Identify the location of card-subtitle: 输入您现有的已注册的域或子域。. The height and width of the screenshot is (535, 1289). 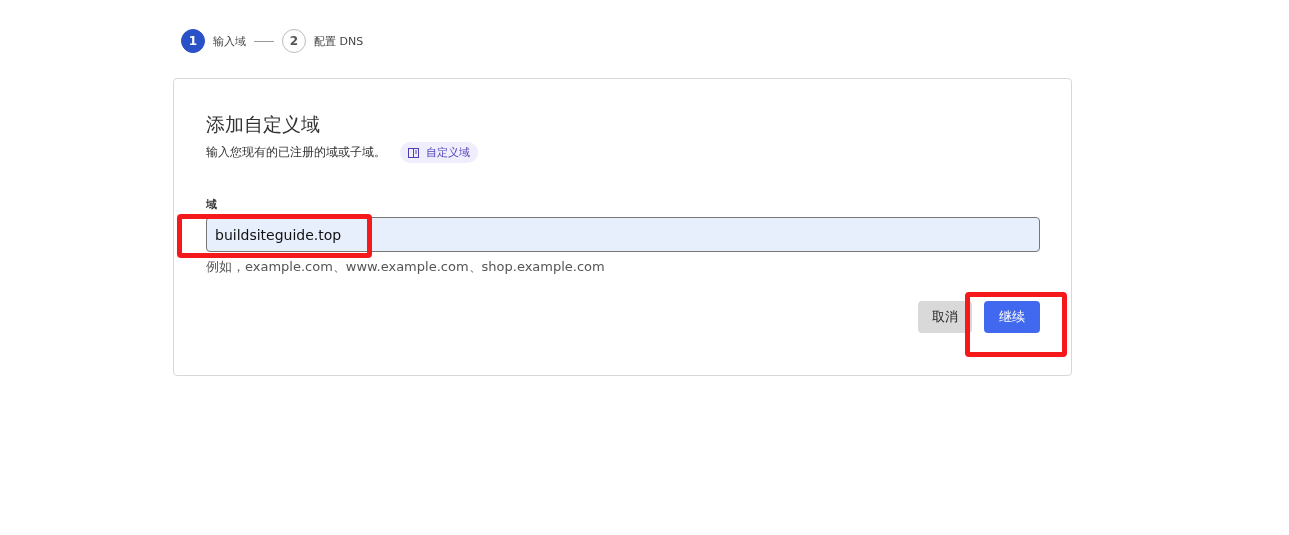
(296, 152).